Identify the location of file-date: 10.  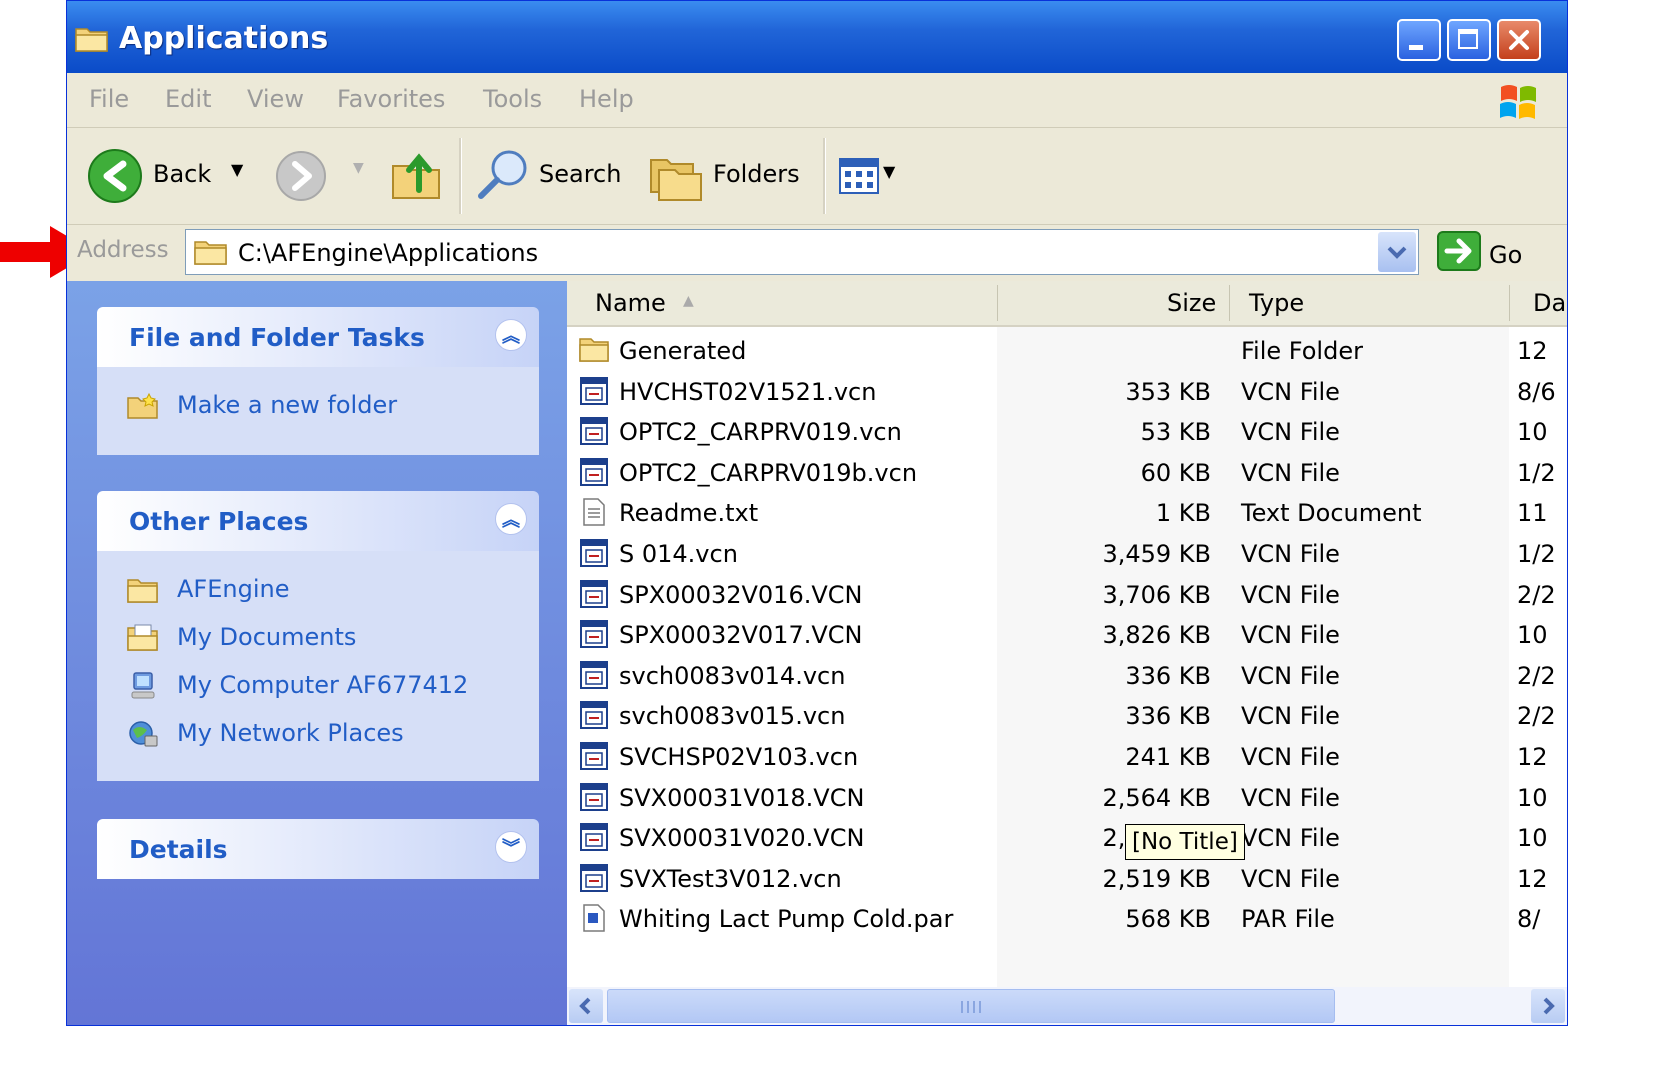
(1532, 838).